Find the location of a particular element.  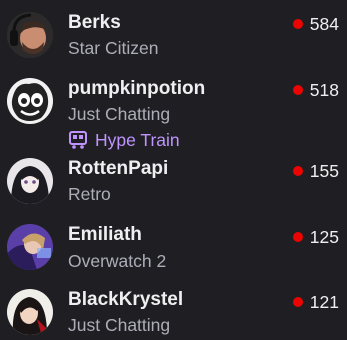

live-indicator: 121 is located at coordinates (315, 302).